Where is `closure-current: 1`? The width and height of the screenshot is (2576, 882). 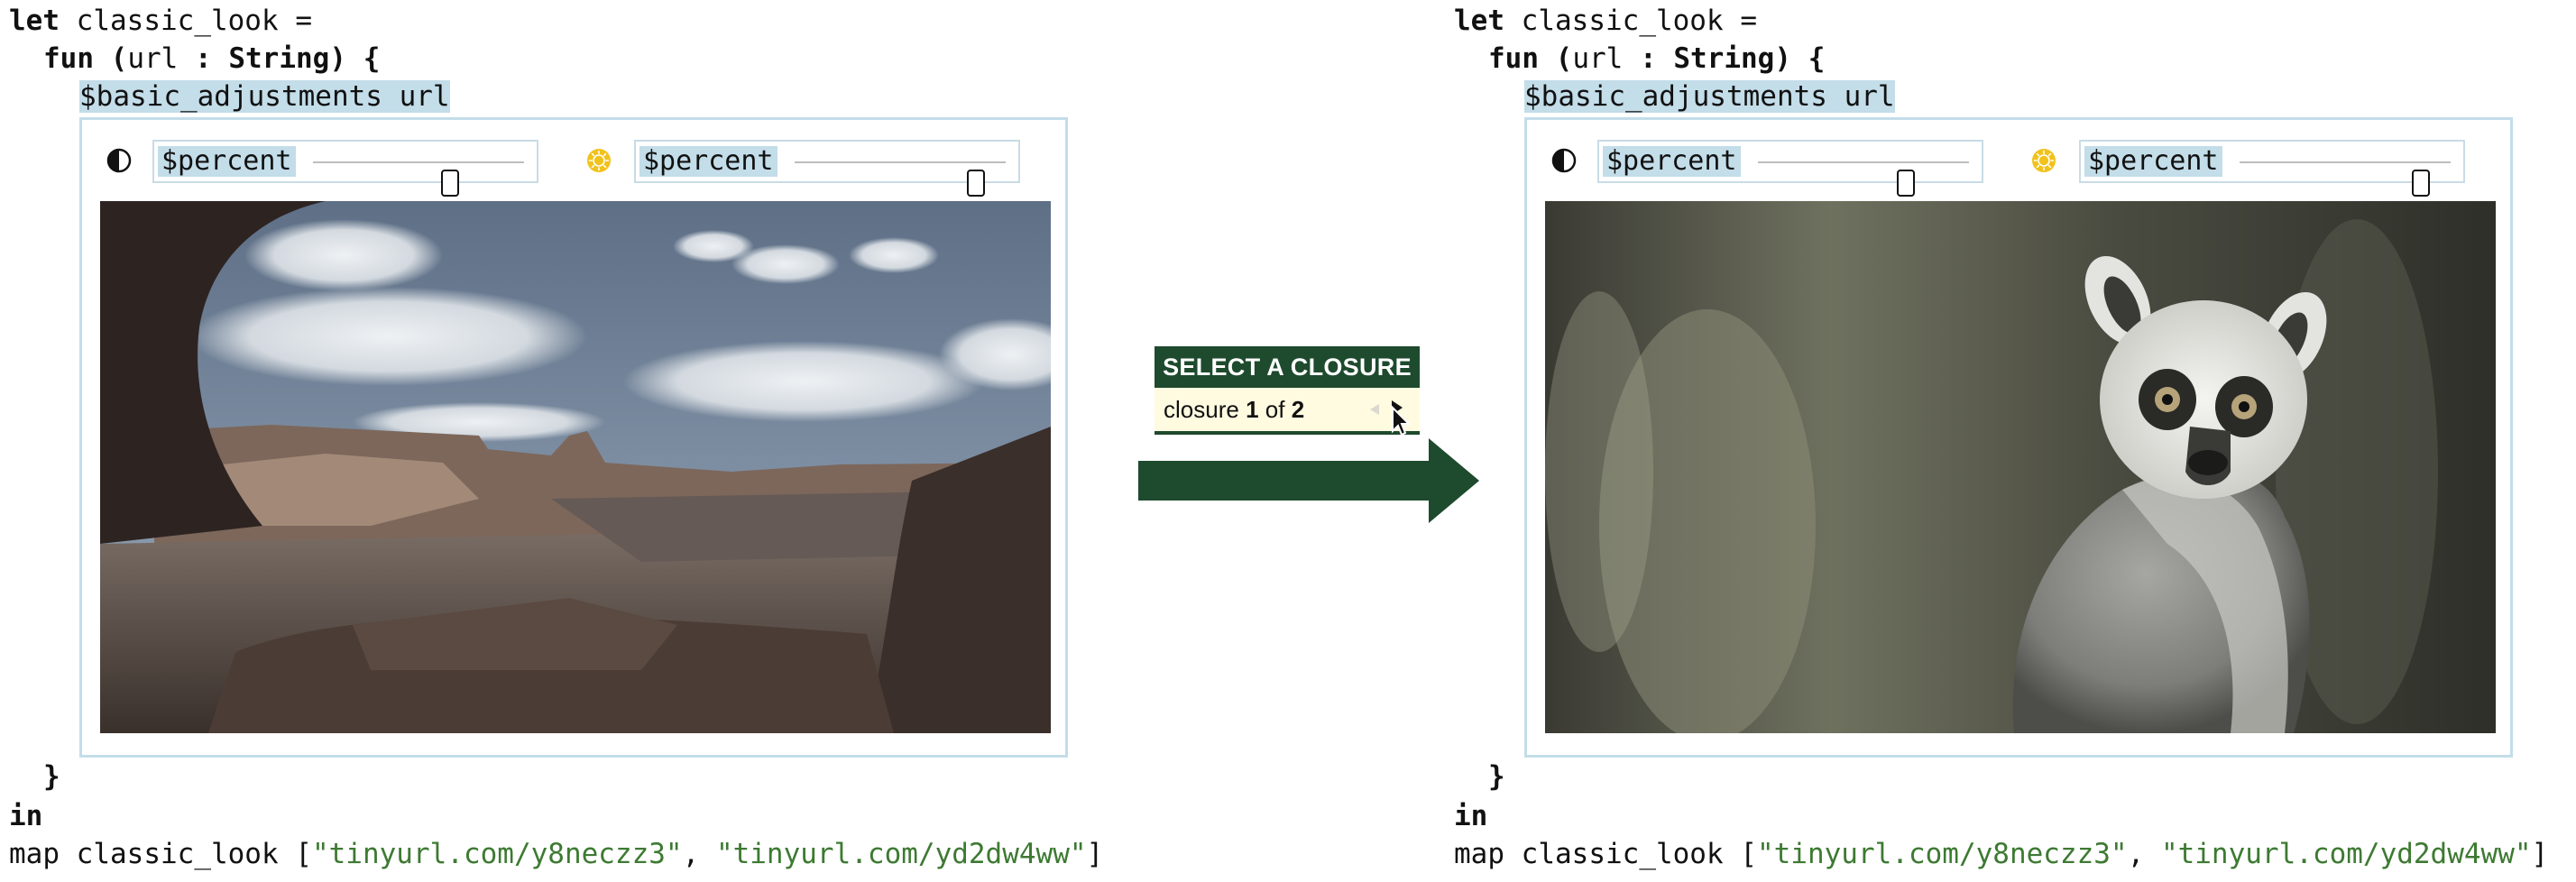 closure-current: 1 is located at coordinates (1253, 409).